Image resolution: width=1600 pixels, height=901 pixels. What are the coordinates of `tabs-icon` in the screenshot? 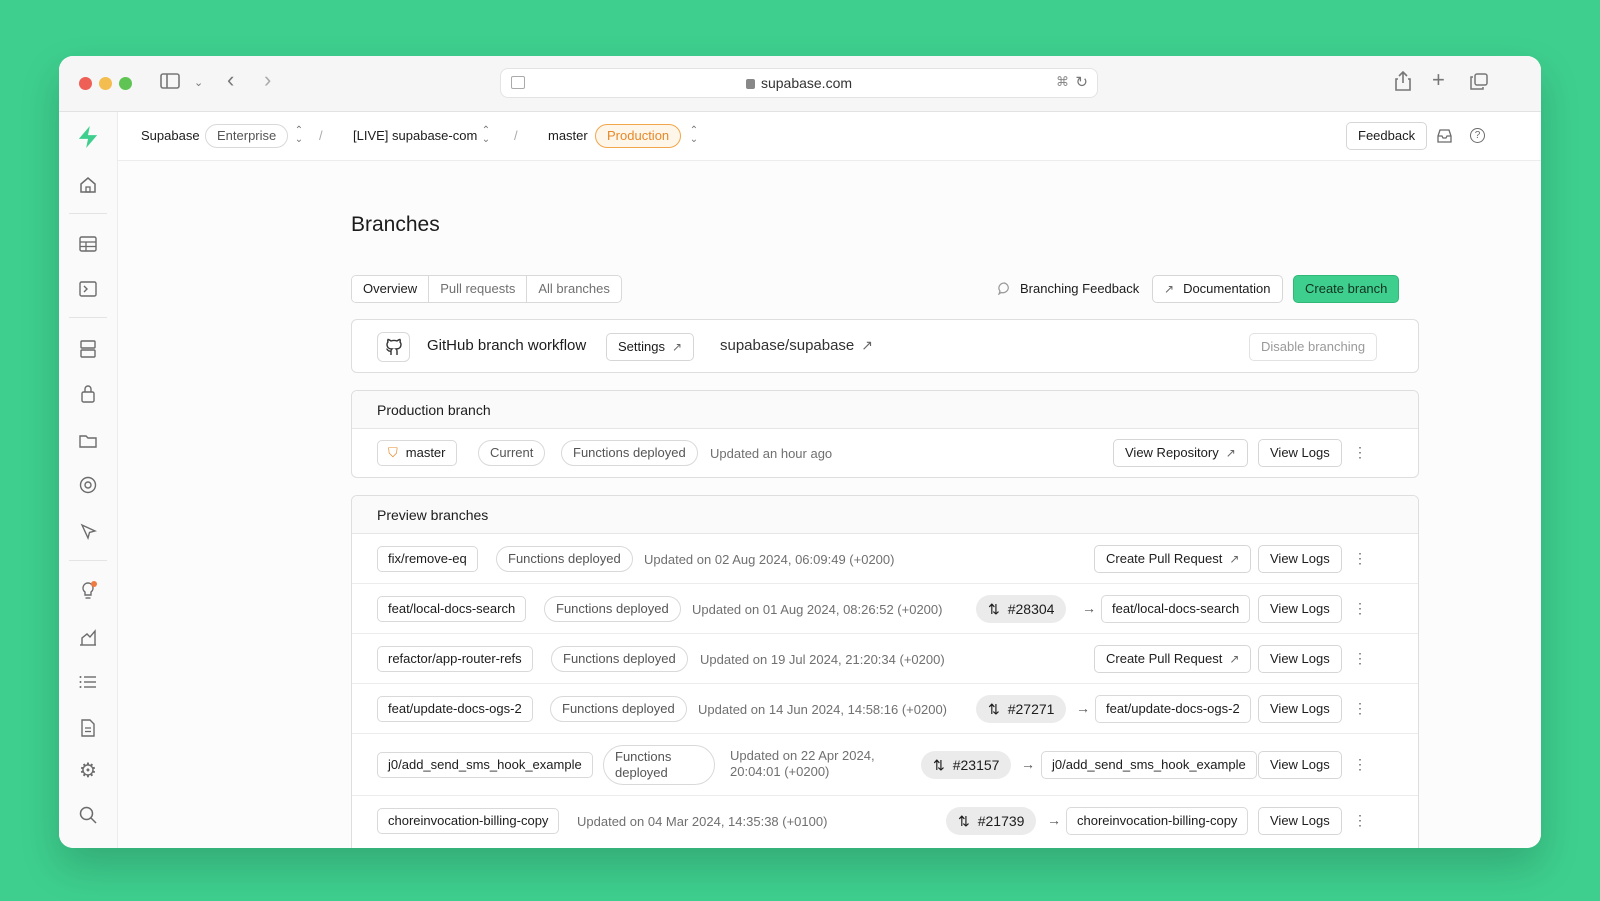 It's located at (1479, 83).